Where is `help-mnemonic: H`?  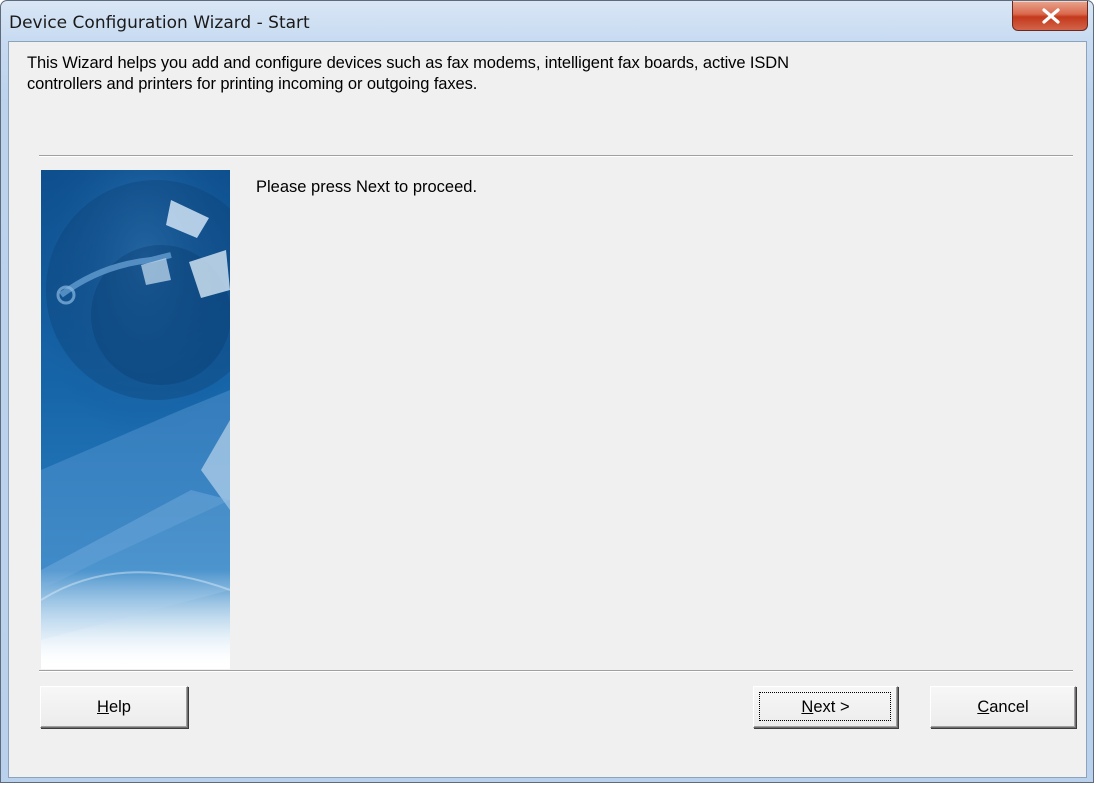
help-mnemonic: H is located at coordinates (103, 707).